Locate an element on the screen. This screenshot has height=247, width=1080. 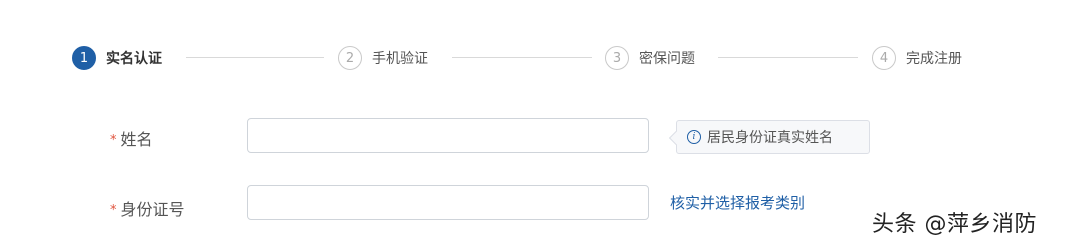
step-number-badge: 1 is located at coordinates (84, 58).